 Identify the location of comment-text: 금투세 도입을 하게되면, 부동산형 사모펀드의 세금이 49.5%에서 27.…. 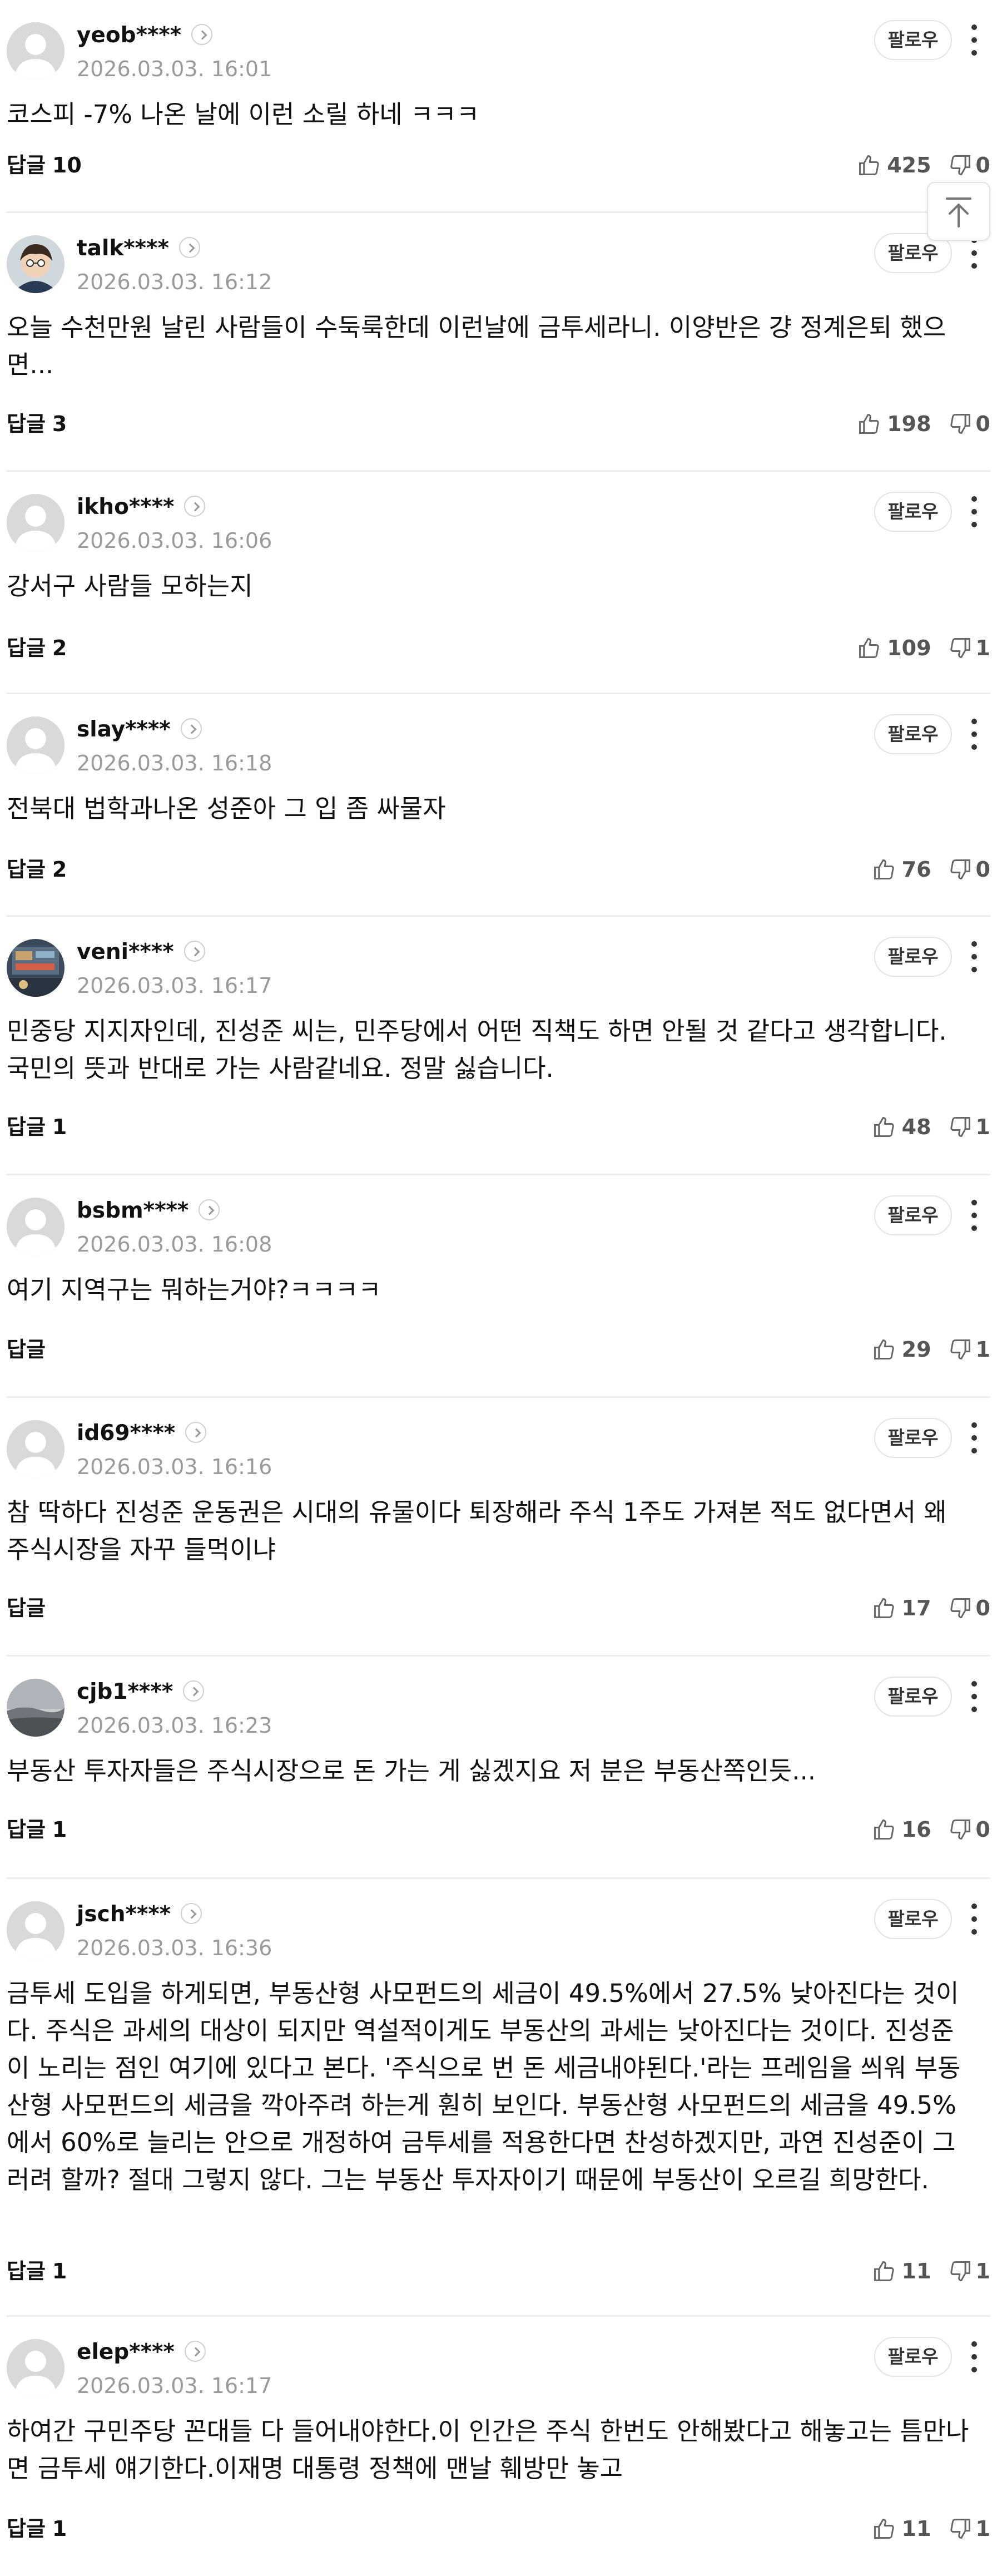
(484, 2086).